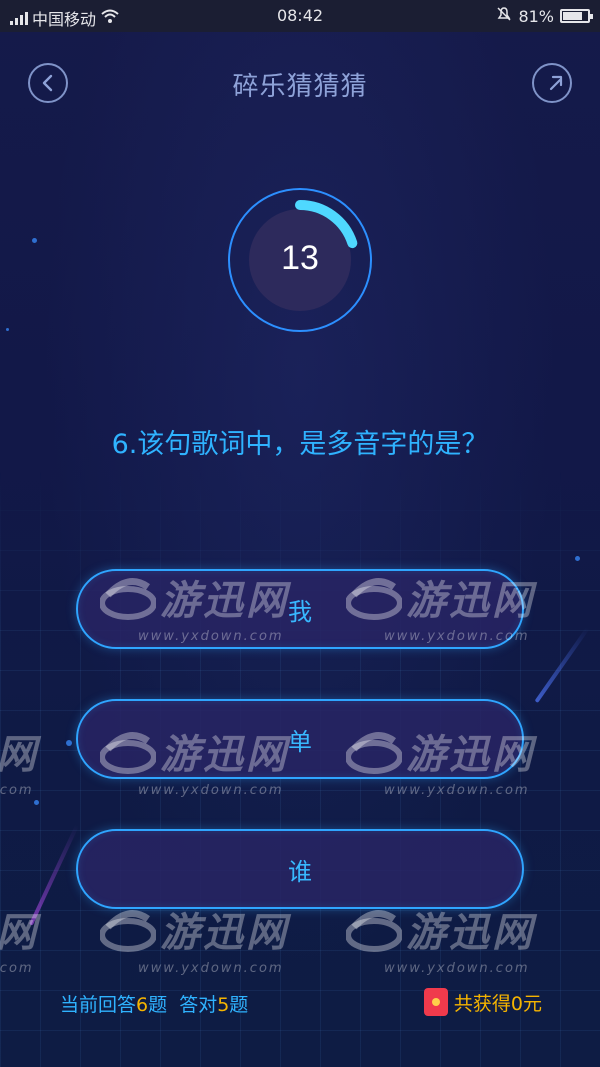 This screenshot has height=1067, width=600. I want to click on answer-stats: 当前回答6题 答对5题, so click(154, 1003).